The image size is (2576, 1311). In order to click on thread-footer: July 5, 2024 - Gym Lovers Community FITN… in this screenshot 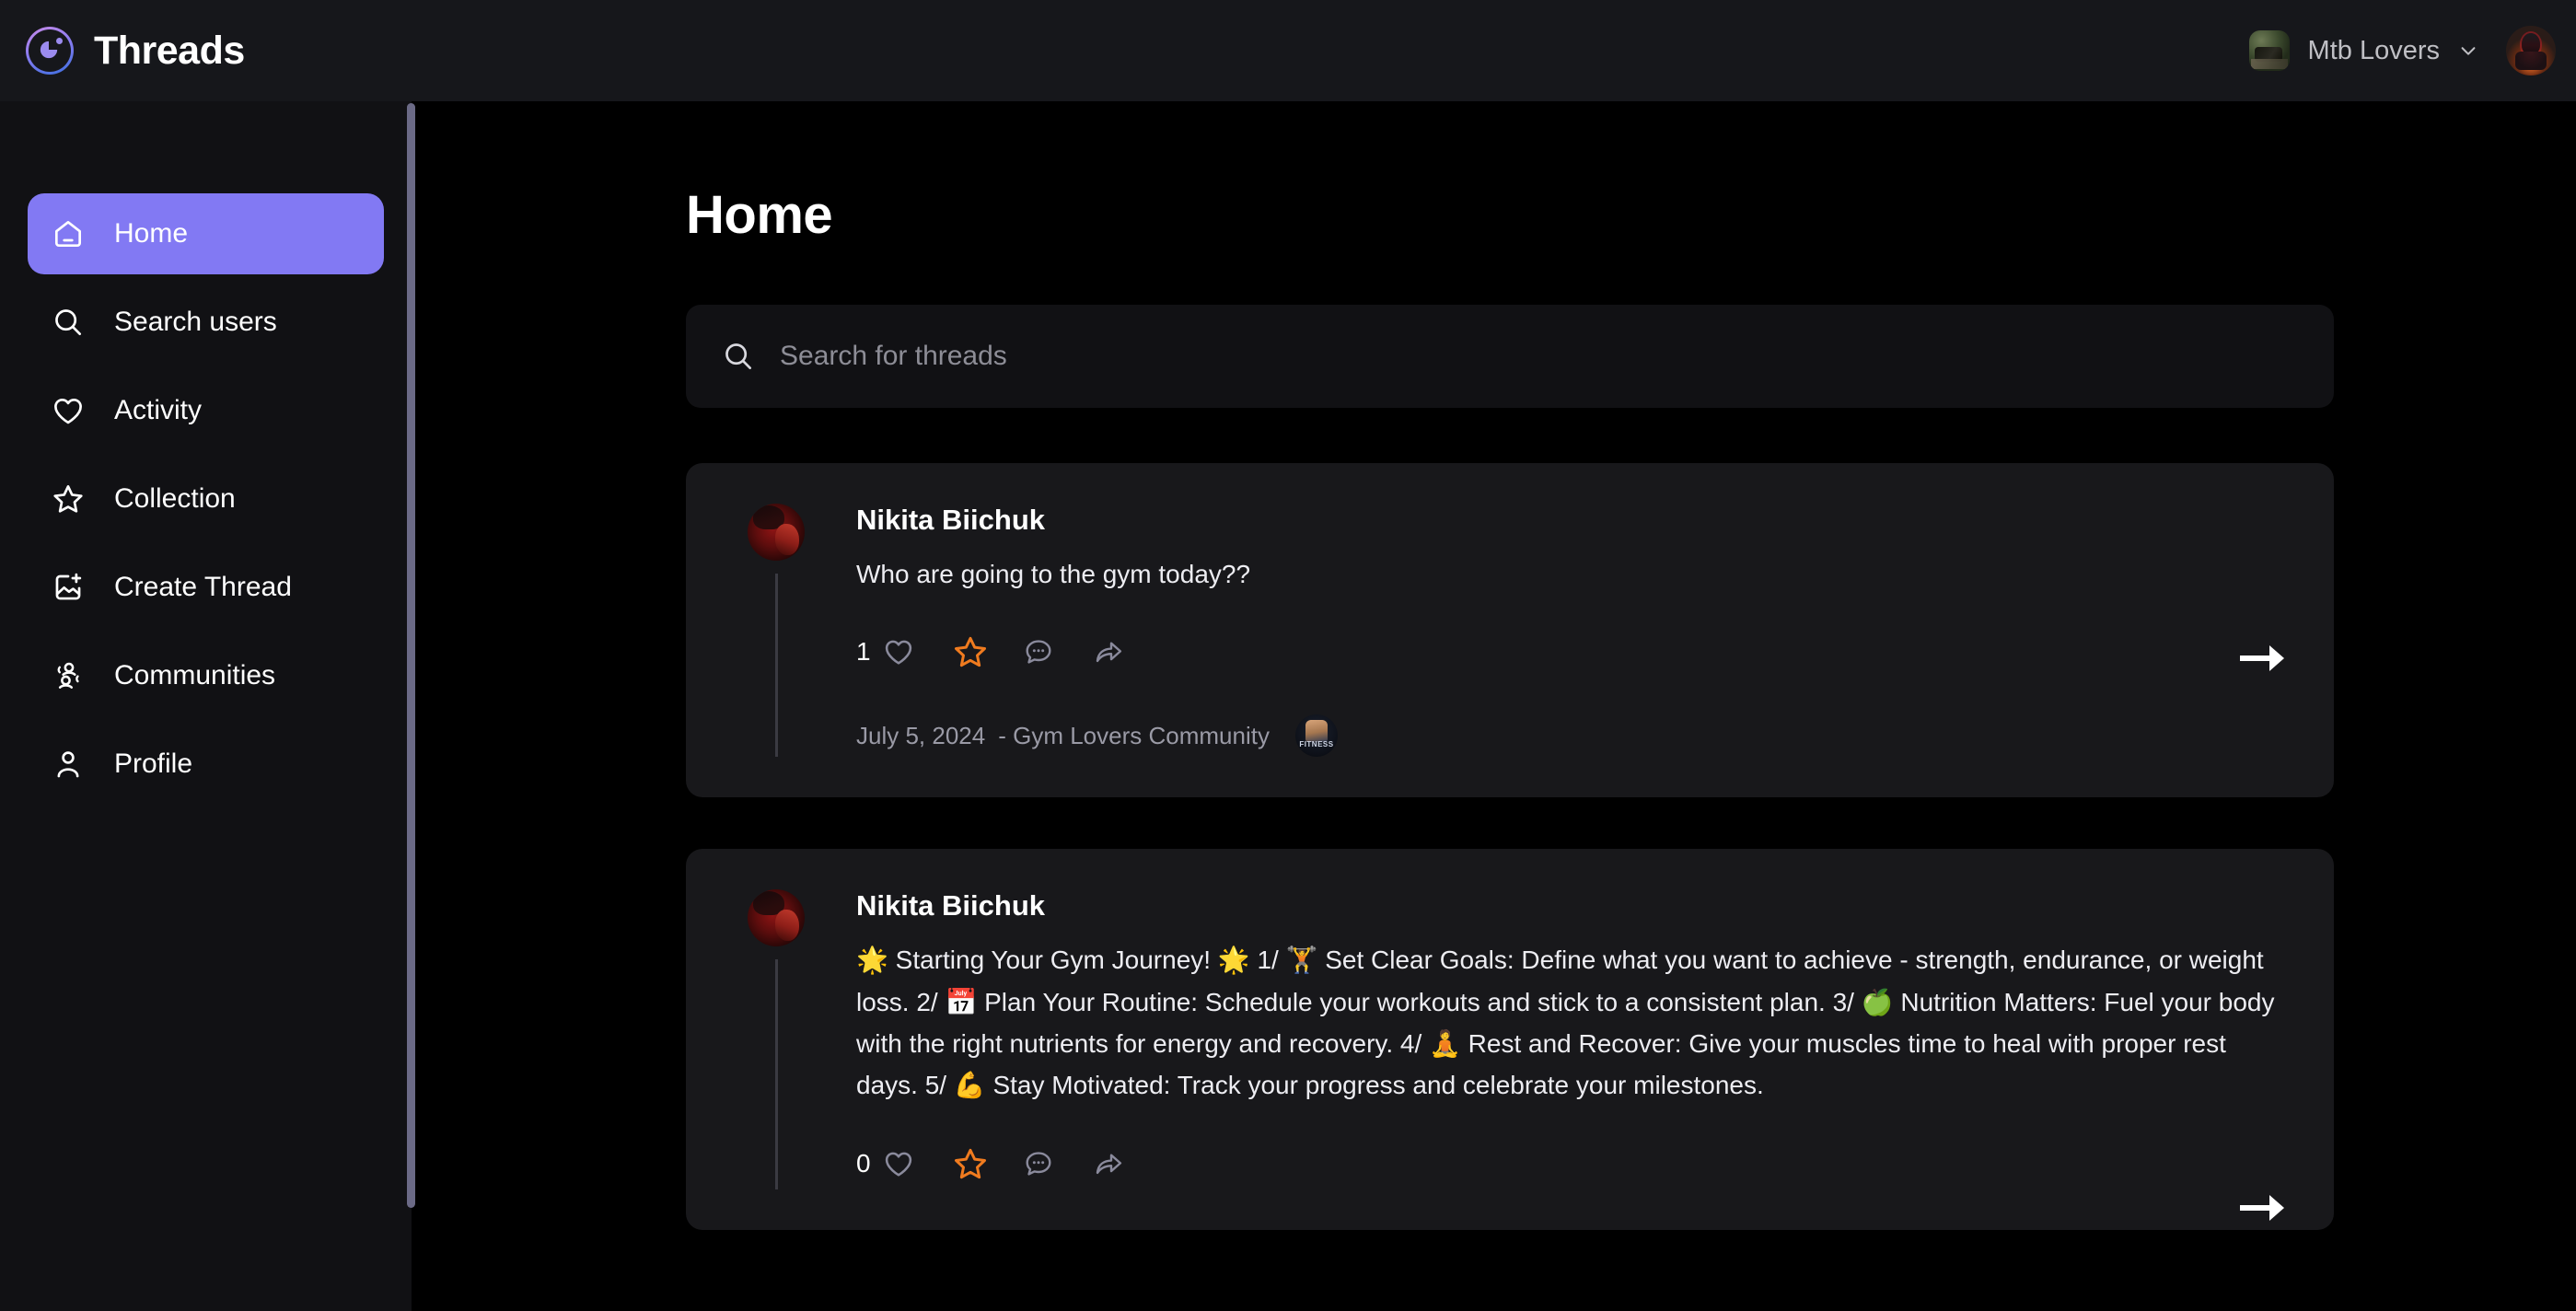, I will do `click(1573, 736)`.